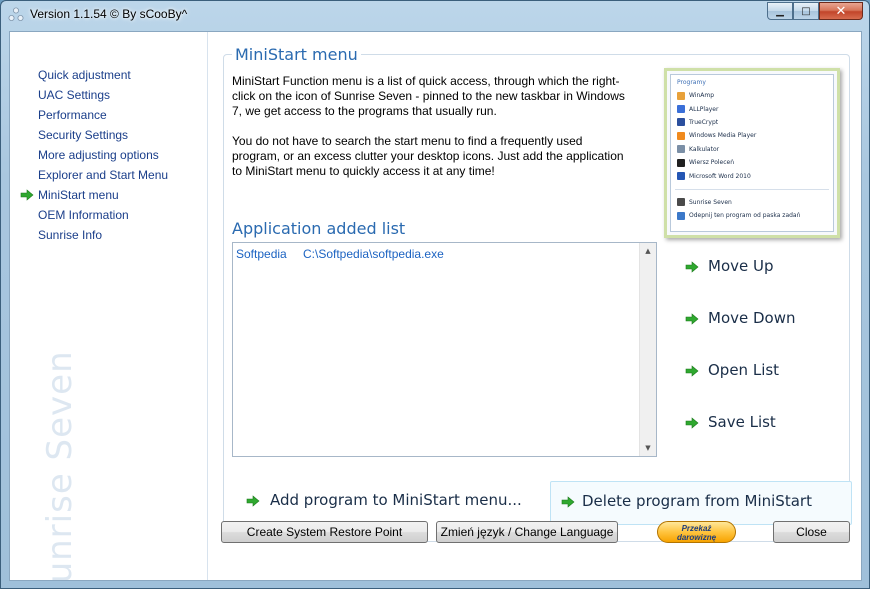 The height and width of the screenshot is (589, 870). I want to click on panel-title: MiniStart menu, so click(296, 54).